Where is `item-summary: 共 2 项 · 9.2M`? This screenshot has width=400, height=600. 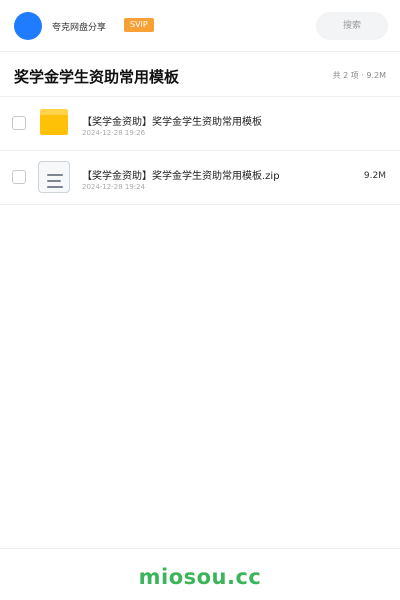
item-summary: 共 2 项 · 9.2M is located at coordinates (359, 75).